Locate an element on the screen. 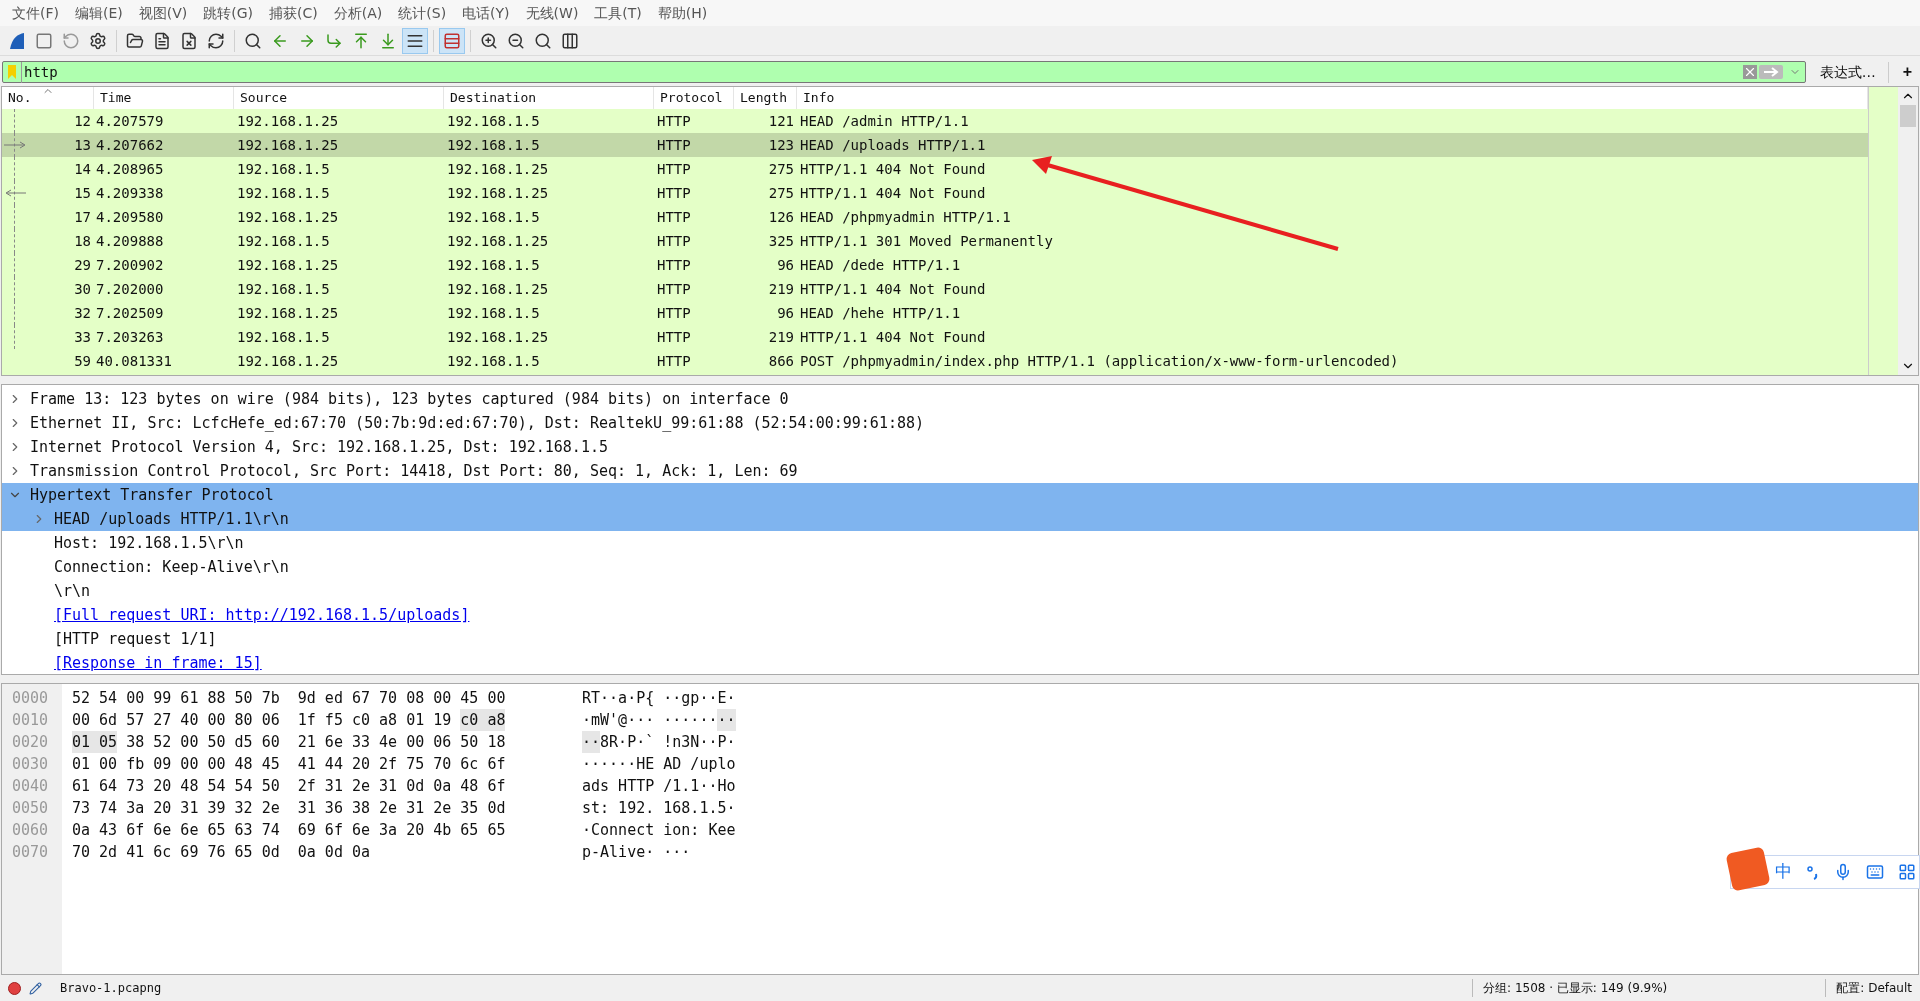 Image resolution: width=1920 pixels, height=1001 pixels. offset-label: 0060 is located at coordinates (30, 830).